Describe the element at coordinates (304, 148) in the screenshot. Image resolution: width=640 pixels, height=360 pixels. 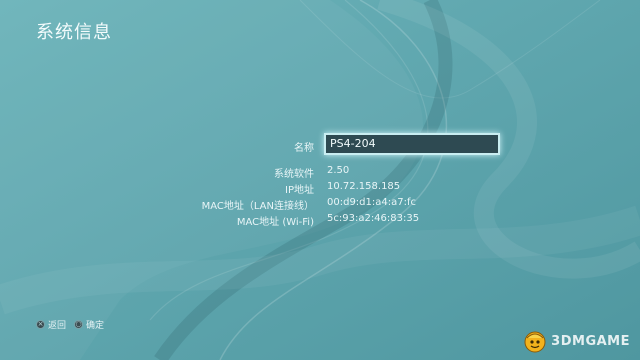
I see `name-label: 名称` at that location.